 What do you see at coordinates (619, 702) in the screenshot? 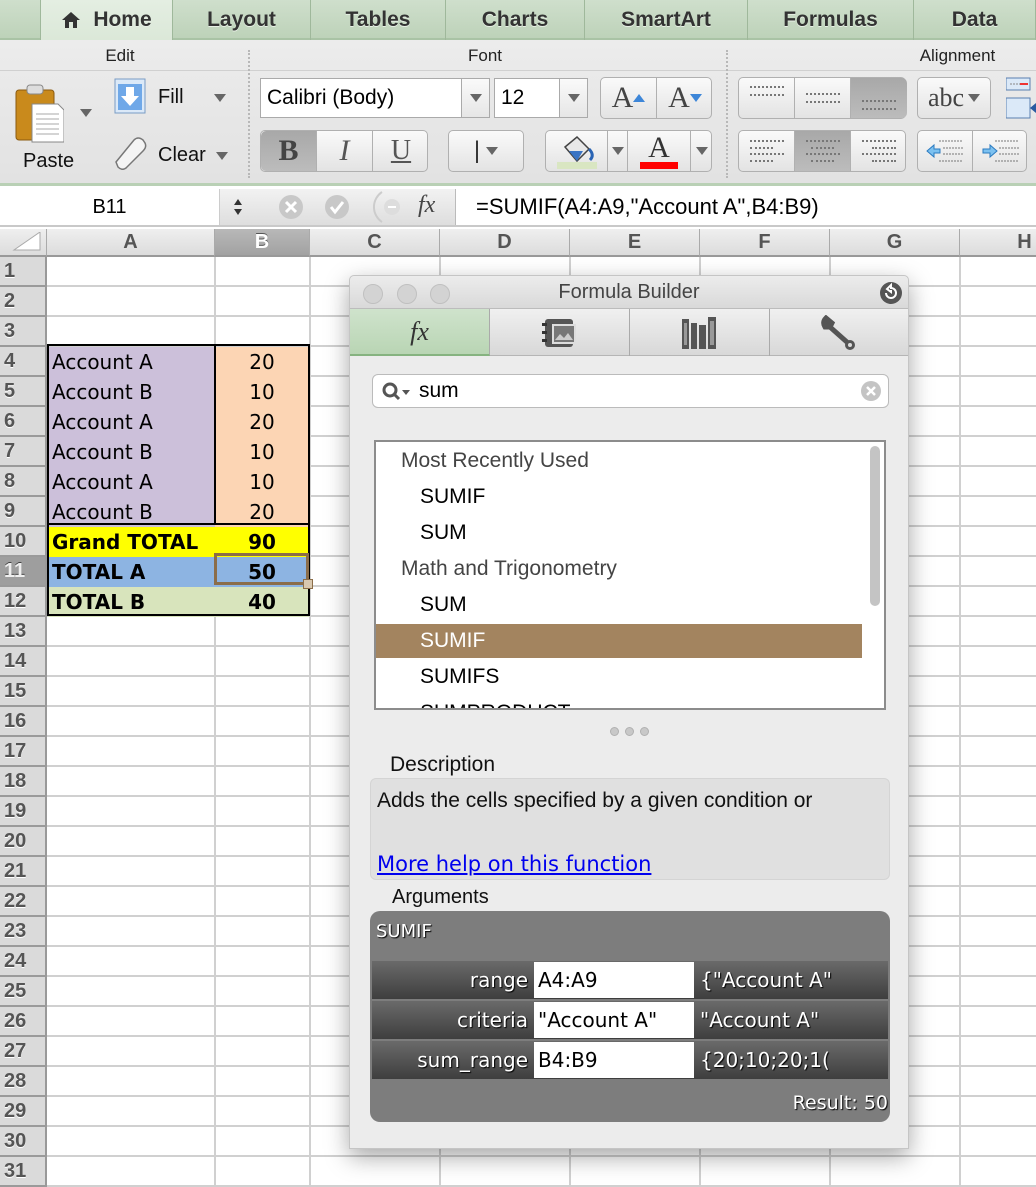
I see `function-list-item: SUMPRODUCT` at bounding box center [619, 702].